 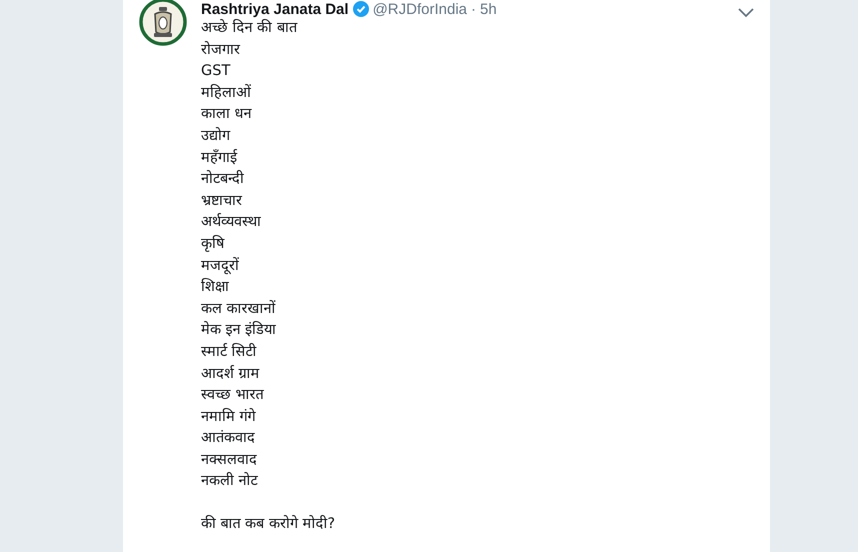 I want to click on tweet-text-line: आदर्श ग्राम, so click(x=231, y=374).